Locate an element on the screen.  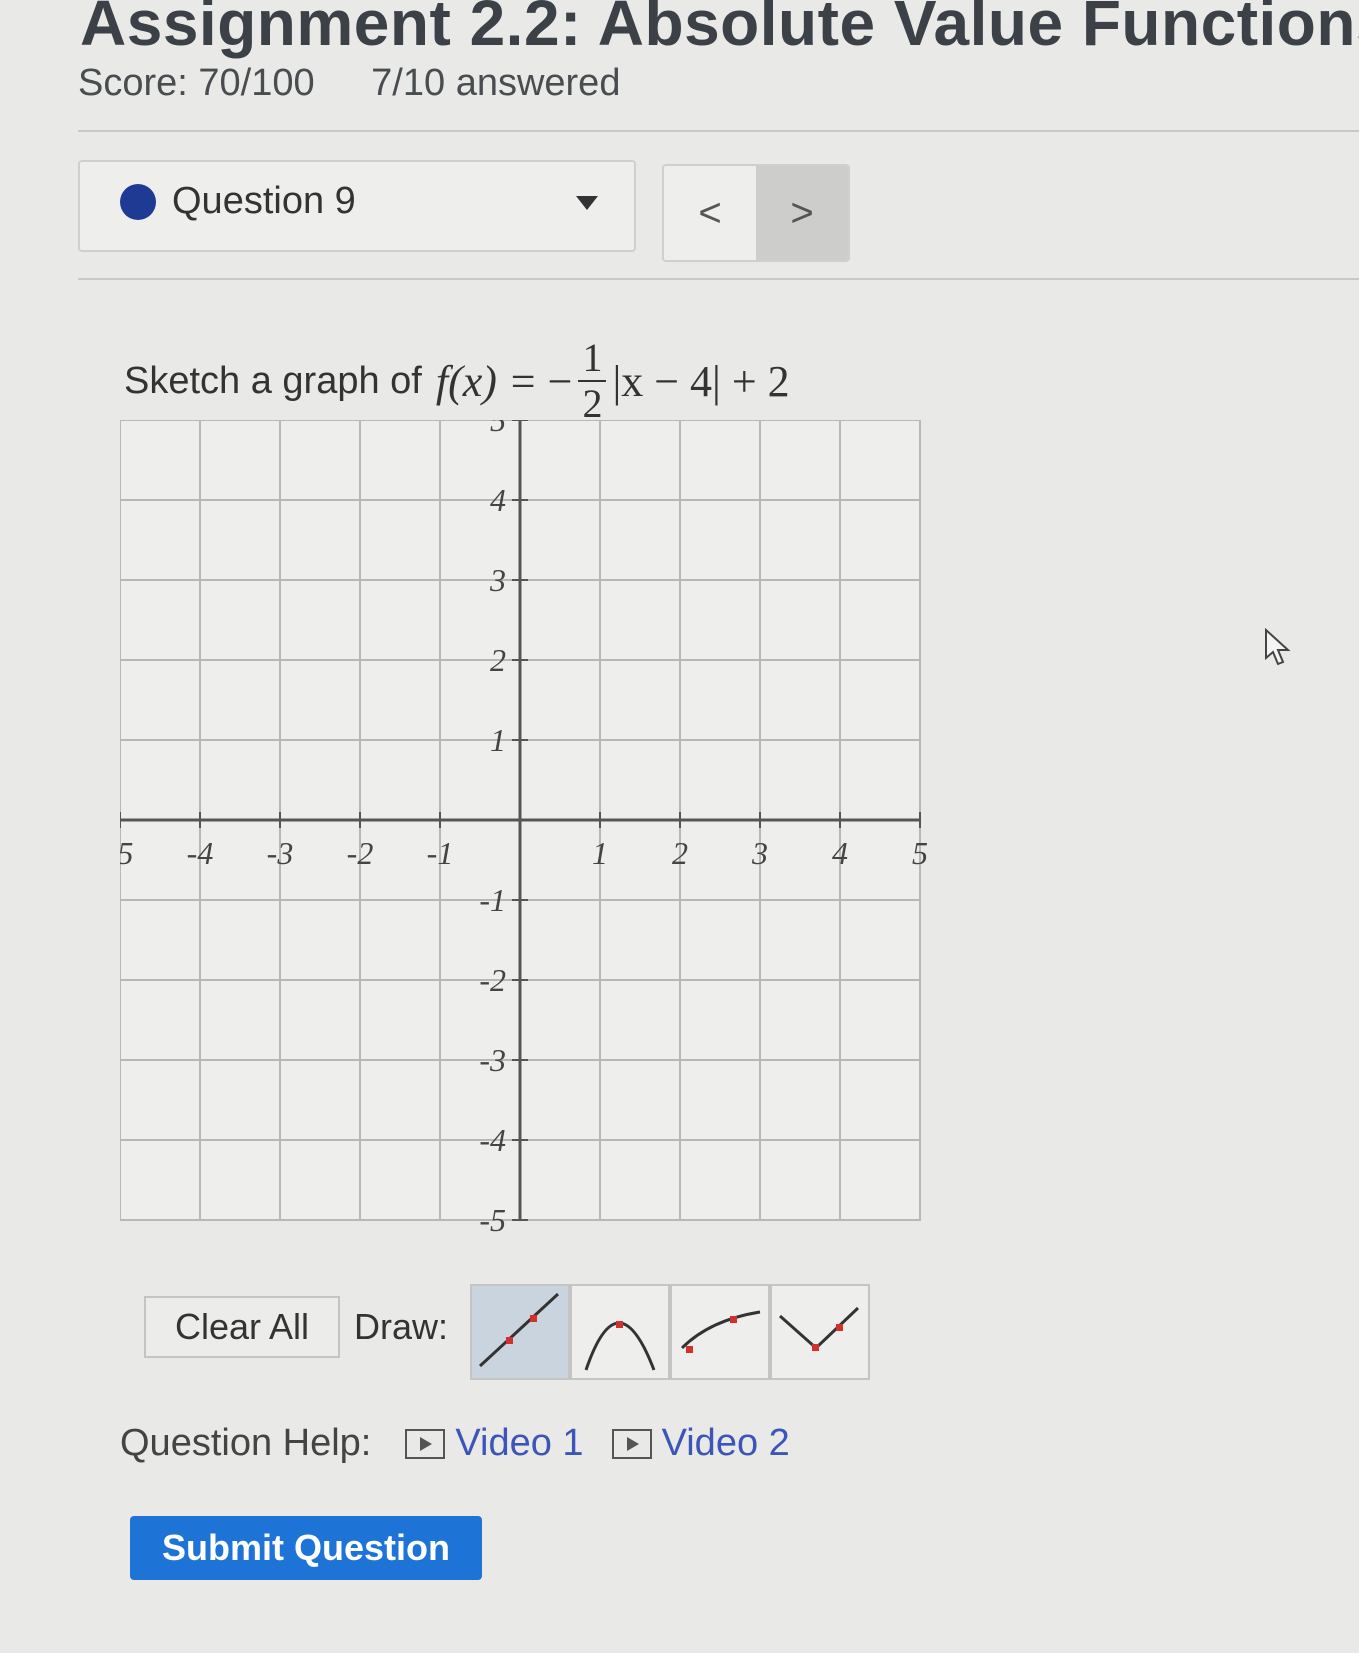
y-tick-label: -4 is located at coordinates (492, 1140).